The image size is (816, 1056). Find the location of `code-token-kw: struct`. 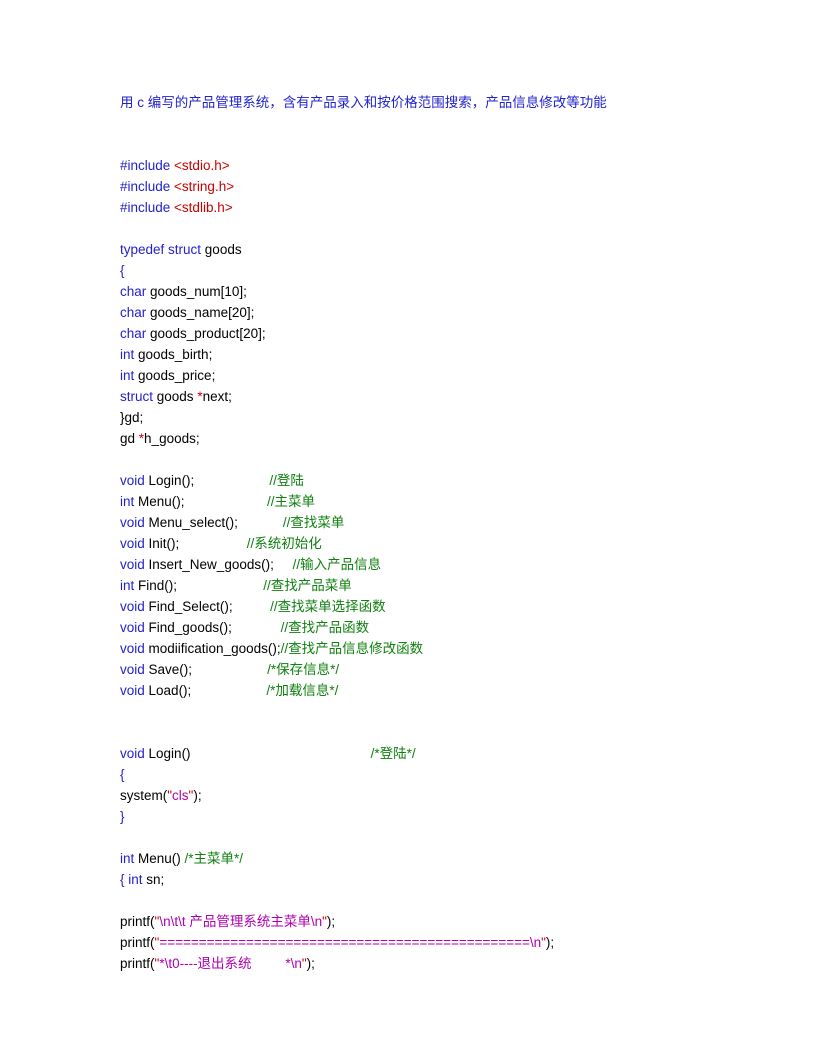

code-token-kw: struct is located at coordinates (138, 396).